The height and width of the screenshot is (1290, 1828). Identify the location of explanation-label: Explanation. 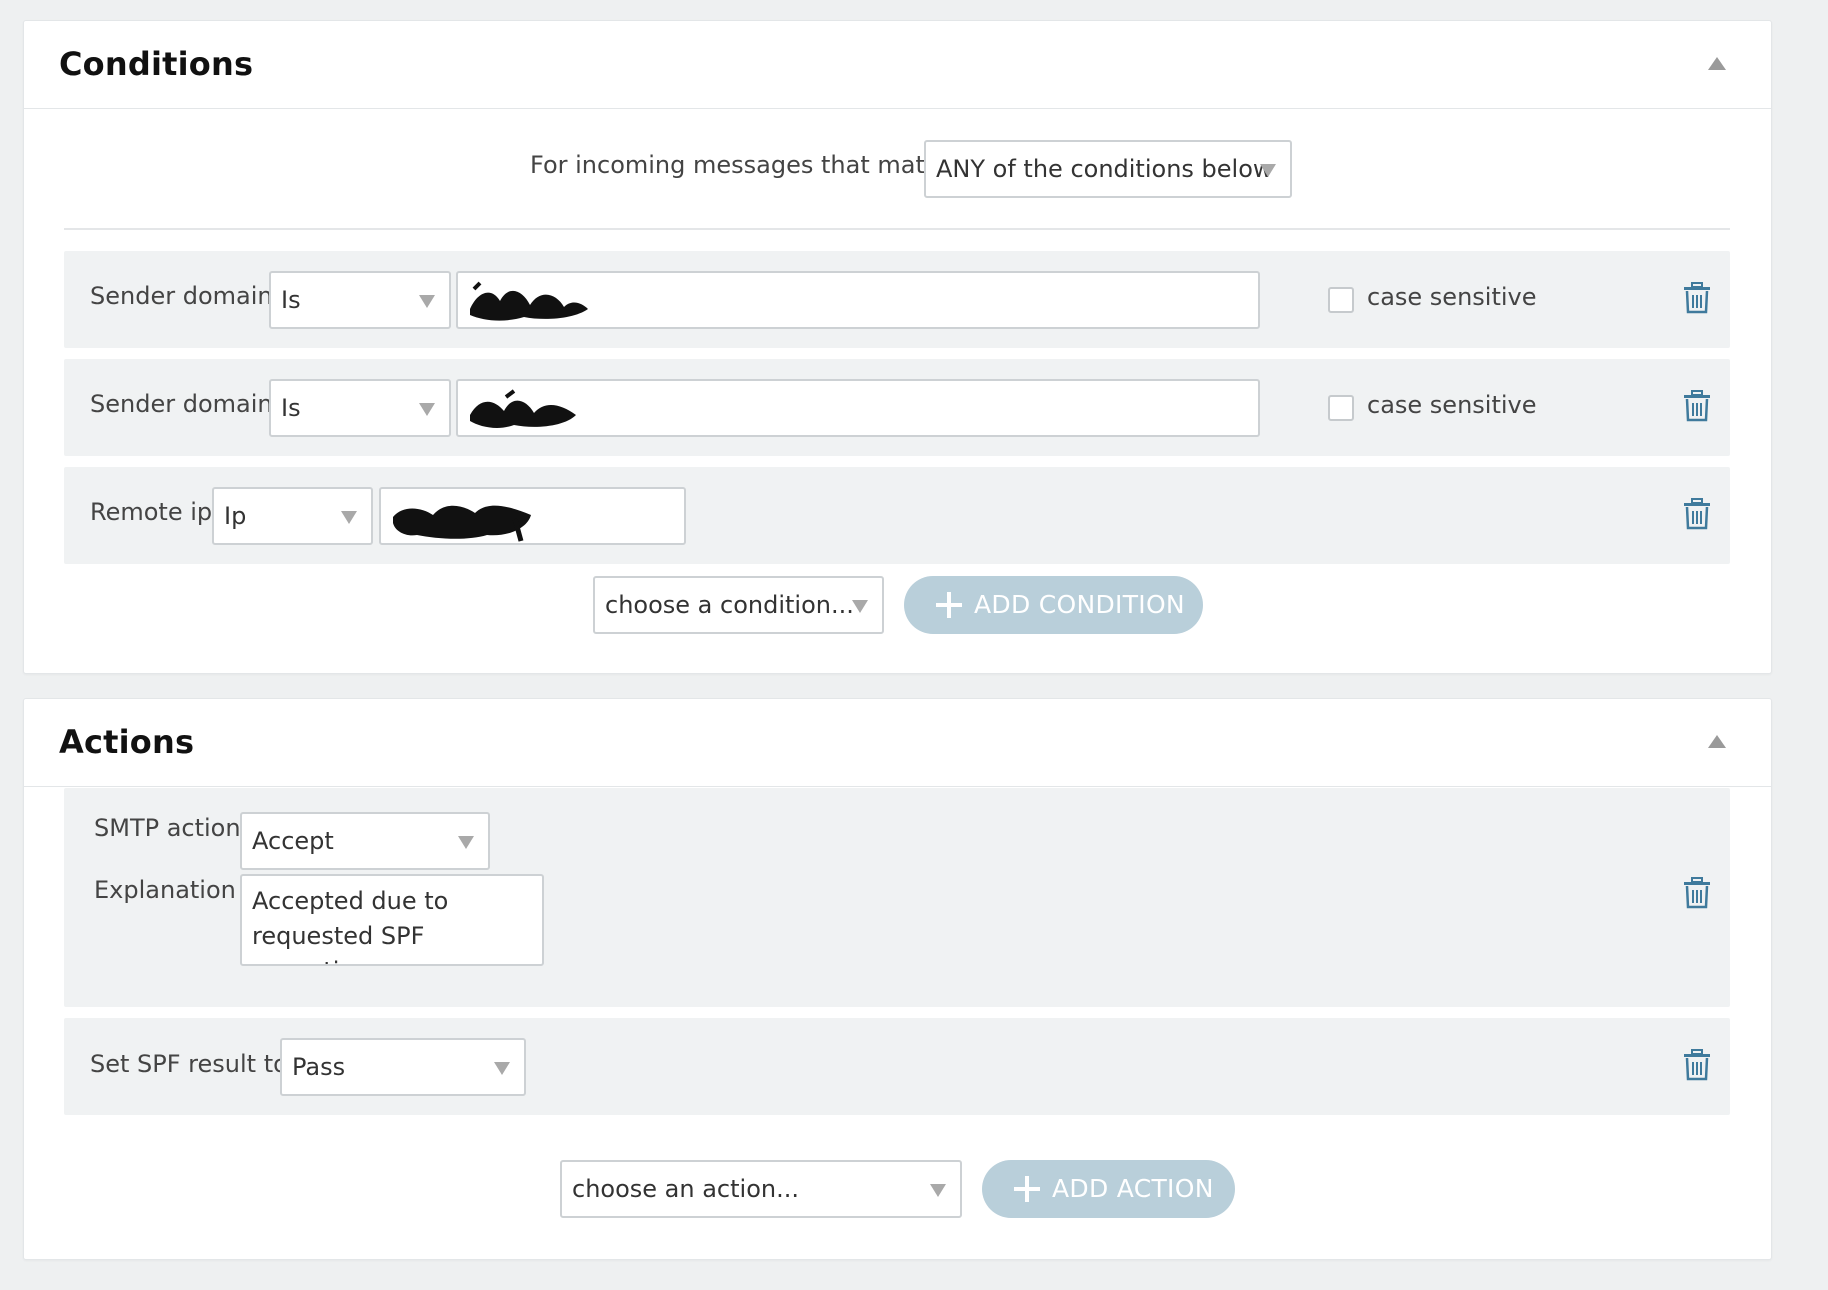
(165, 890).